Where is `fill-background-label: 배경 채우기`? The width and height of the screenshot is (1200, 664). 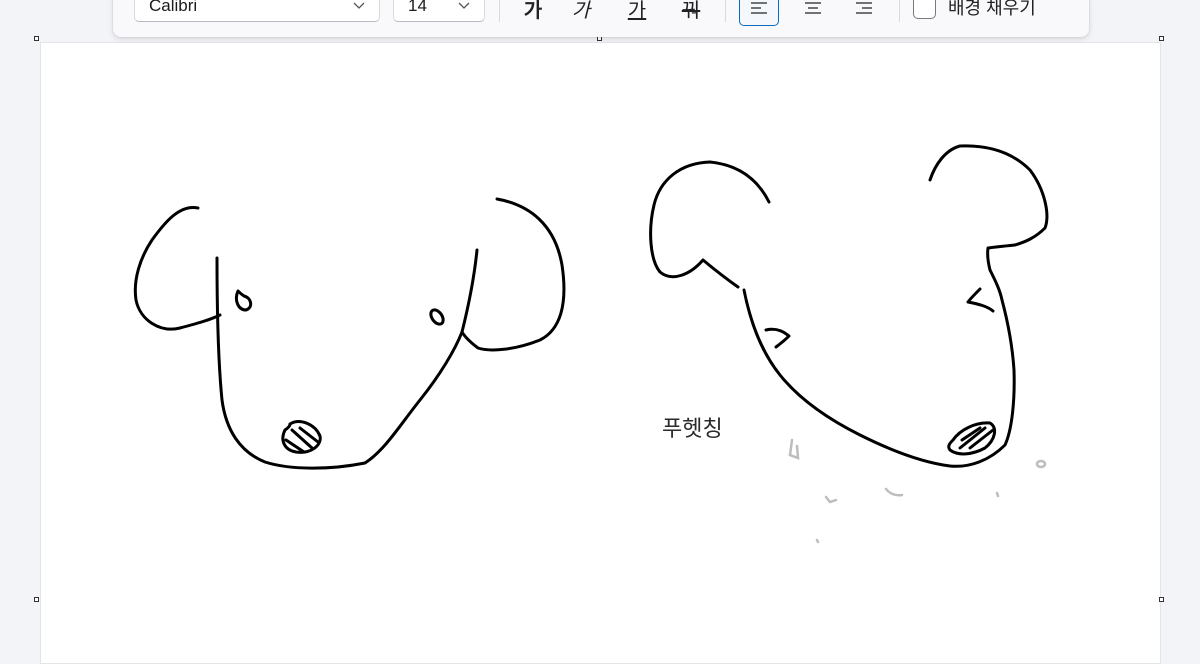 fill-background-label: 배경 채우기 is located at coordinates (992, 9).